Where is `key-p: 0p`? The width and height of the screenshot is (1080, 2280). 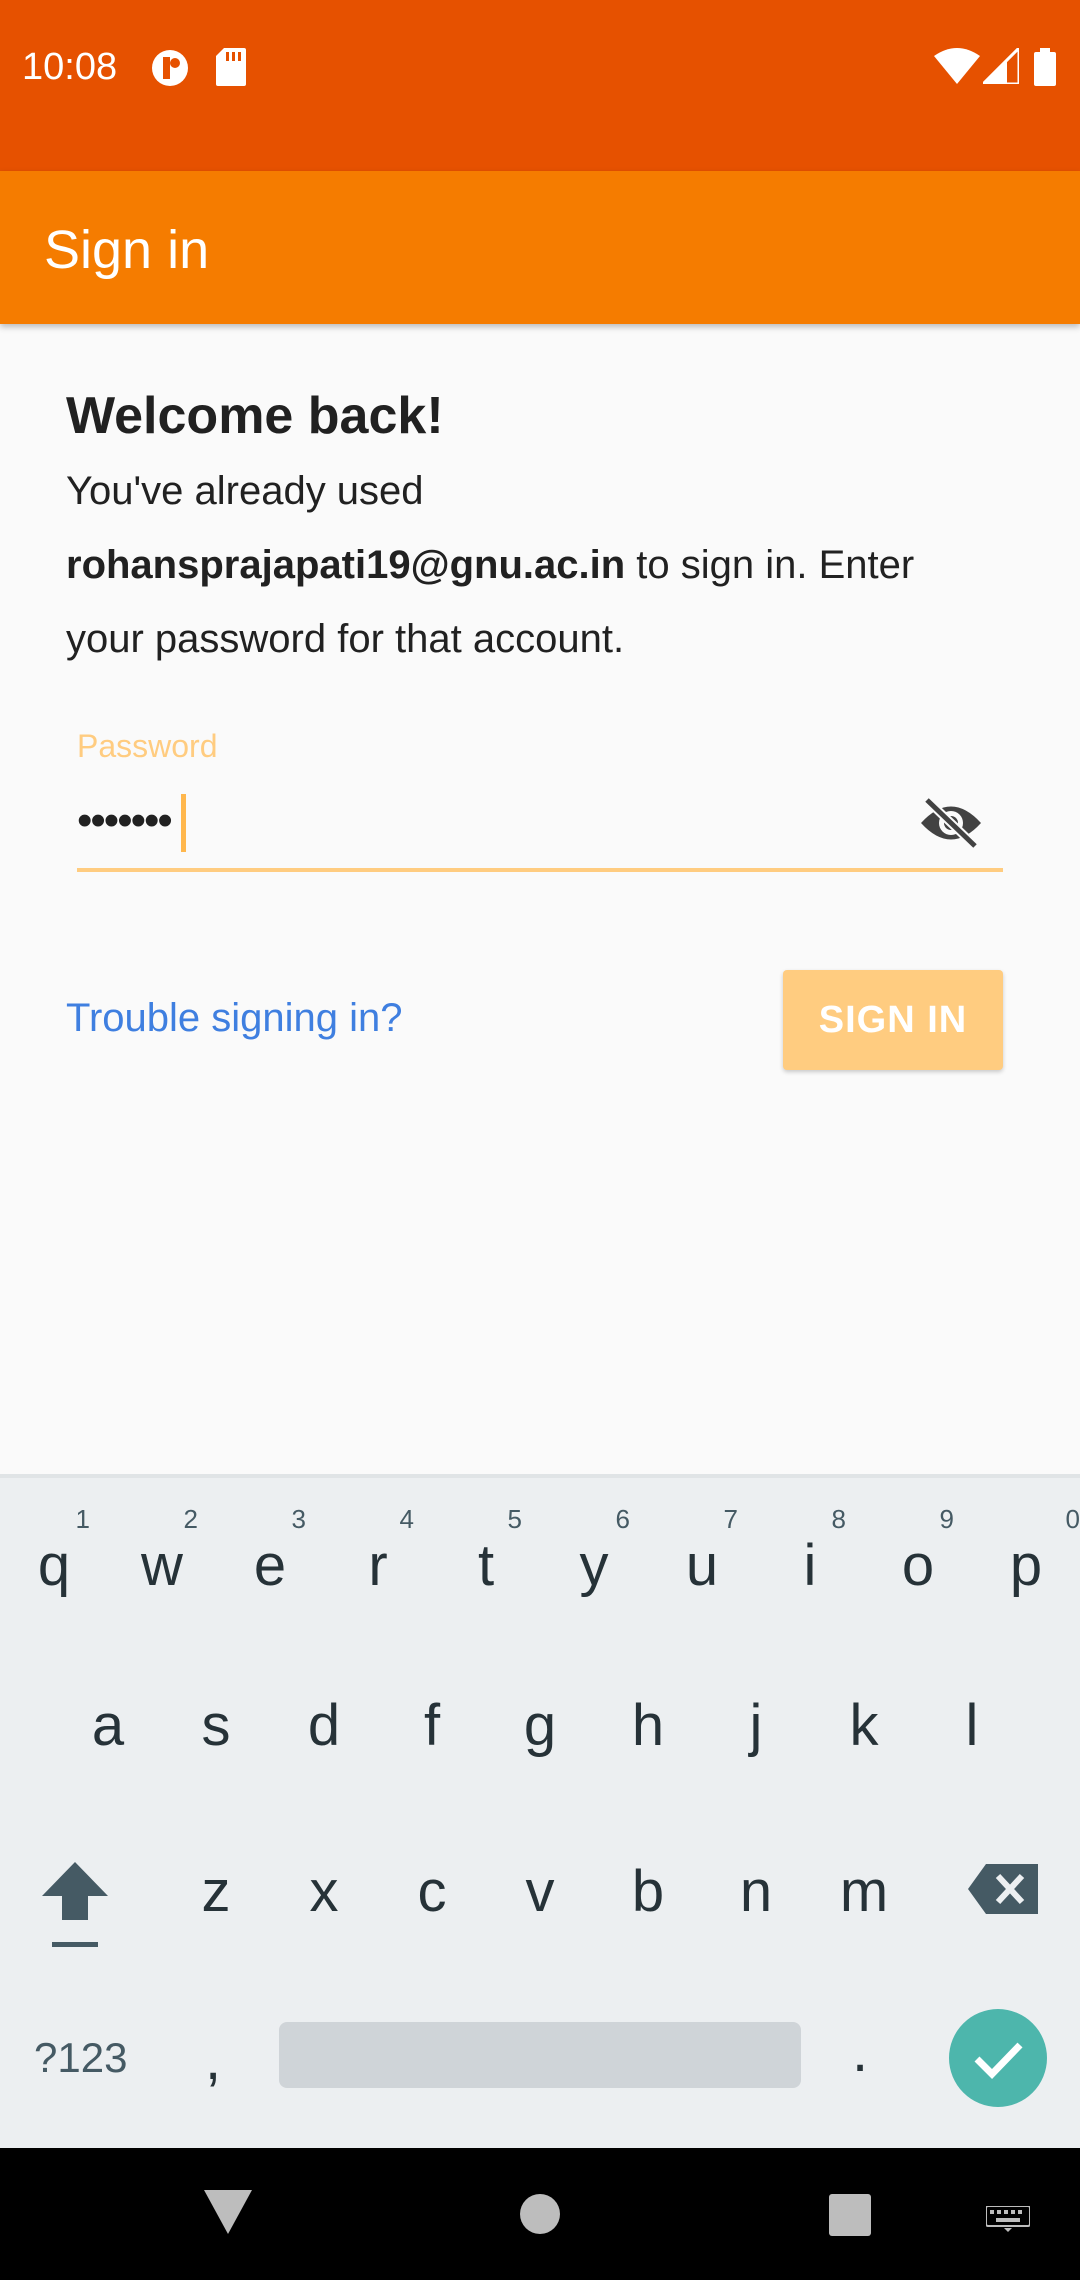
key-p: 0p is located at coordinates (1028, 1551).